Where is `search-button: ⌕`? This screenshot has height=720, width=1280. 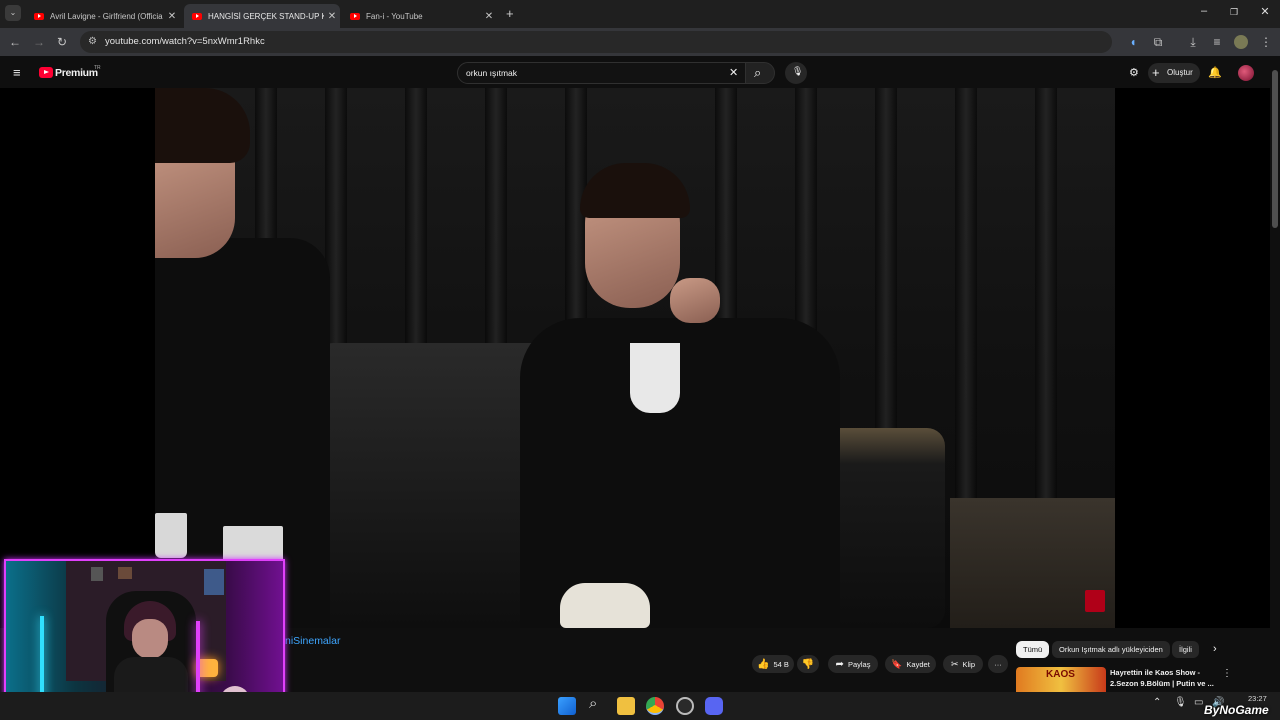
search-button: ⌕ is located at coordinates (760, 73).